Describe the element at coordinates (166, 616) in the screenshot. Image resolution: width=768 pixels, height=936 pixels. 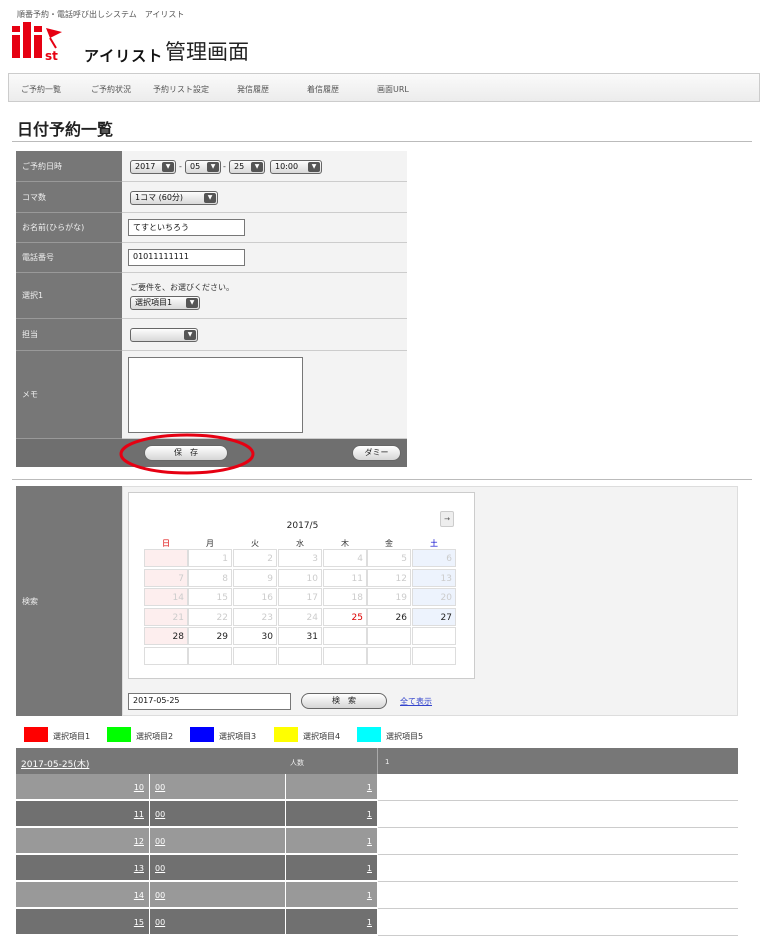
I see `calendar-day: 21` at that location.